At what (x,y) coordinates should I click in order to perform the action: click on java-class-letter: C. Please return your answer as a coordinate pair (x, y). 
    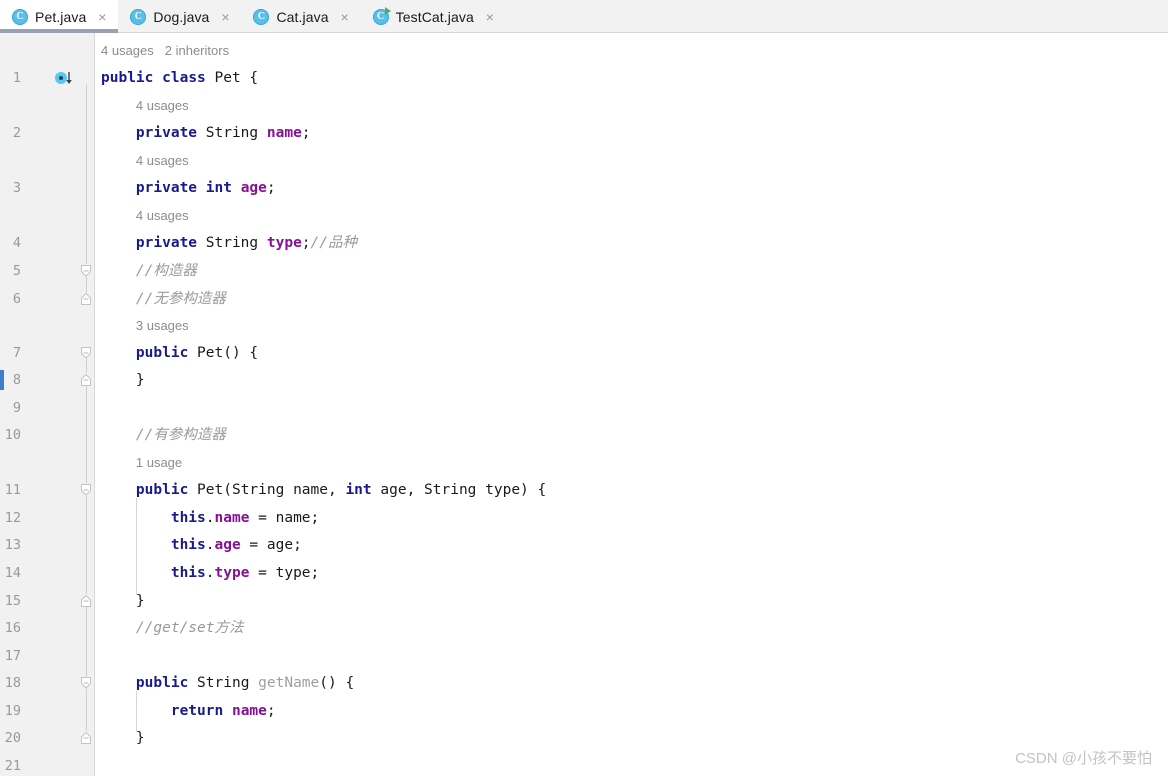
    Looking at the image, I should click on (20, 16).